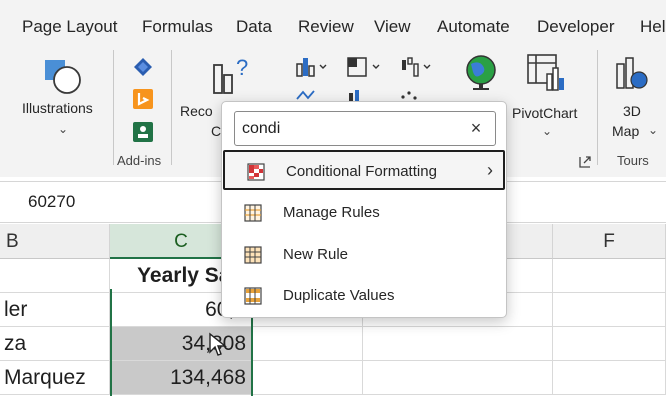 The image size is (666, 396). I want to click on recommended-charts-label: Reco, so click(196, 111).